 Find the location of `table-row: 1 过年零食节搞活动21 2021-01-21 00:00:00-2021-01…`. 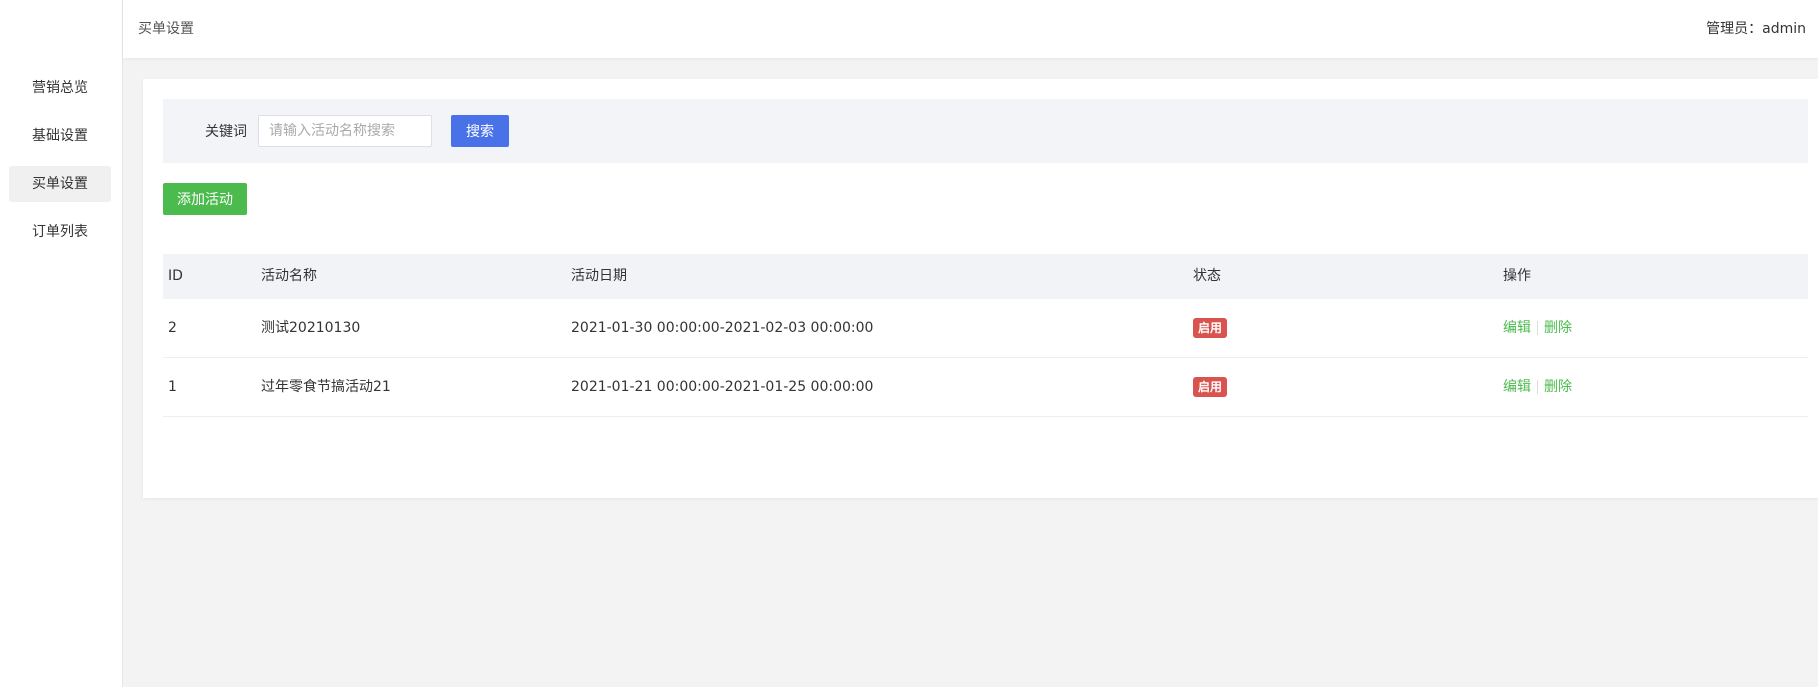

table-row: 1 过年零食节搞活动21 2021-01-21 00:00:00-2021-01… is located at coordinates (985, 387).